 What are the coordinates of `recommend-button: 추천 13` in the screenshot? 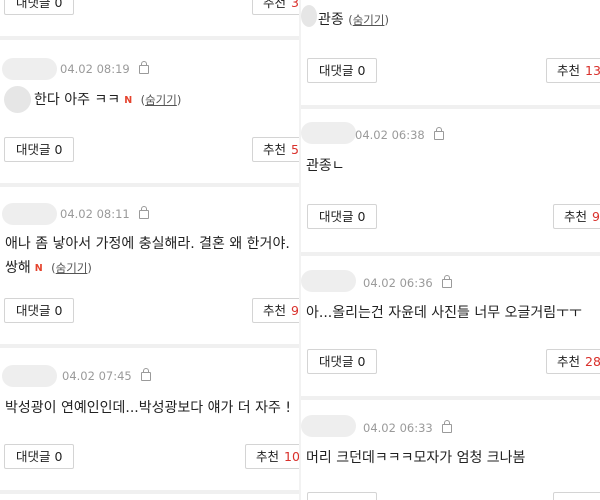 It's located at (573, 70).